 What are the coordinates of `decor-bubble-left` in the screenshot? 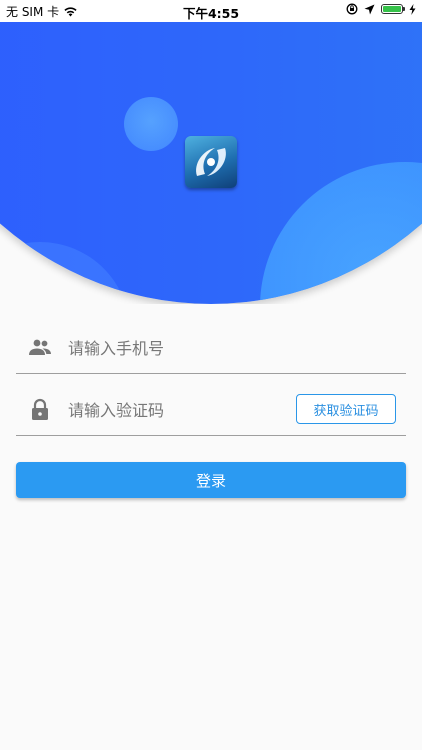 It's located at (65, 273).